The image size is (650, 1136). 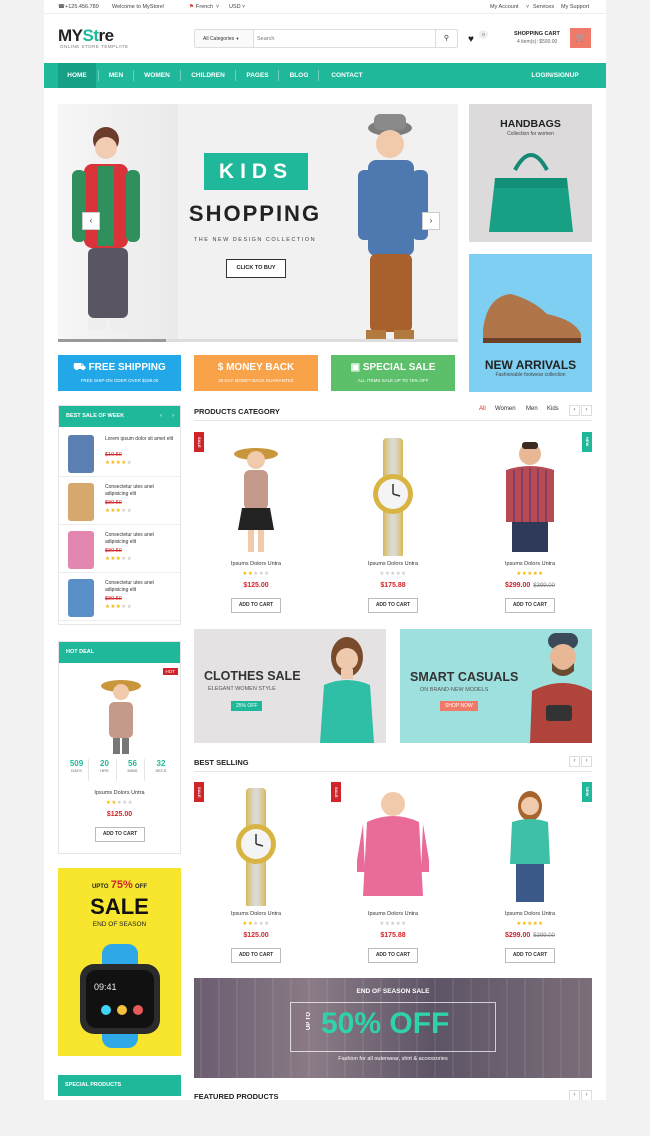 I want to click on feature-subtitle: FREE SHIP-ON ODER OVER $199.00, so click(x=119, y=380).